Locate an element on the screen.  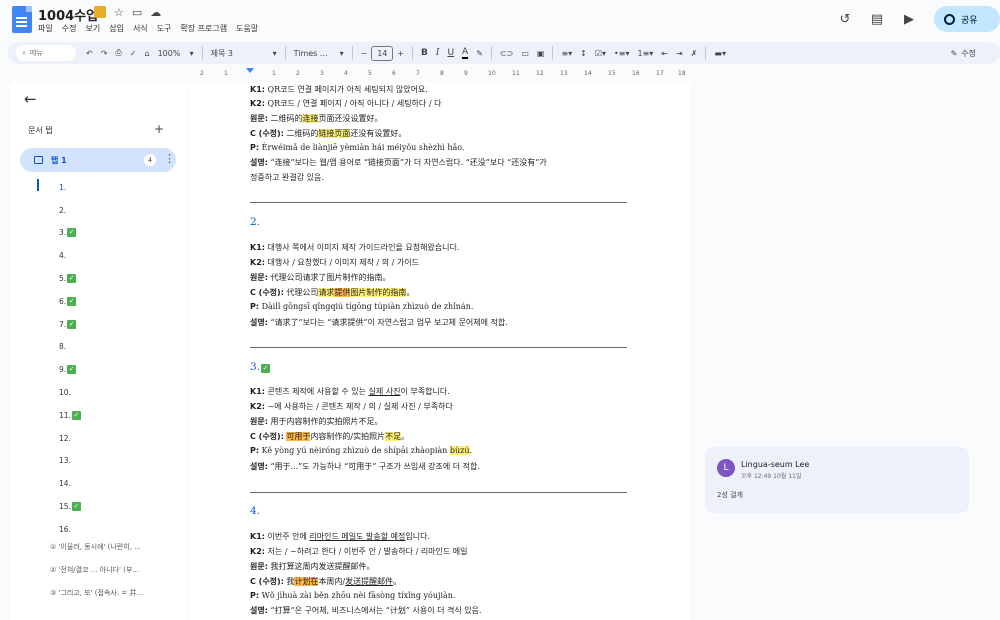
increase-font-size-button: + is located at coordinates (400, 53).